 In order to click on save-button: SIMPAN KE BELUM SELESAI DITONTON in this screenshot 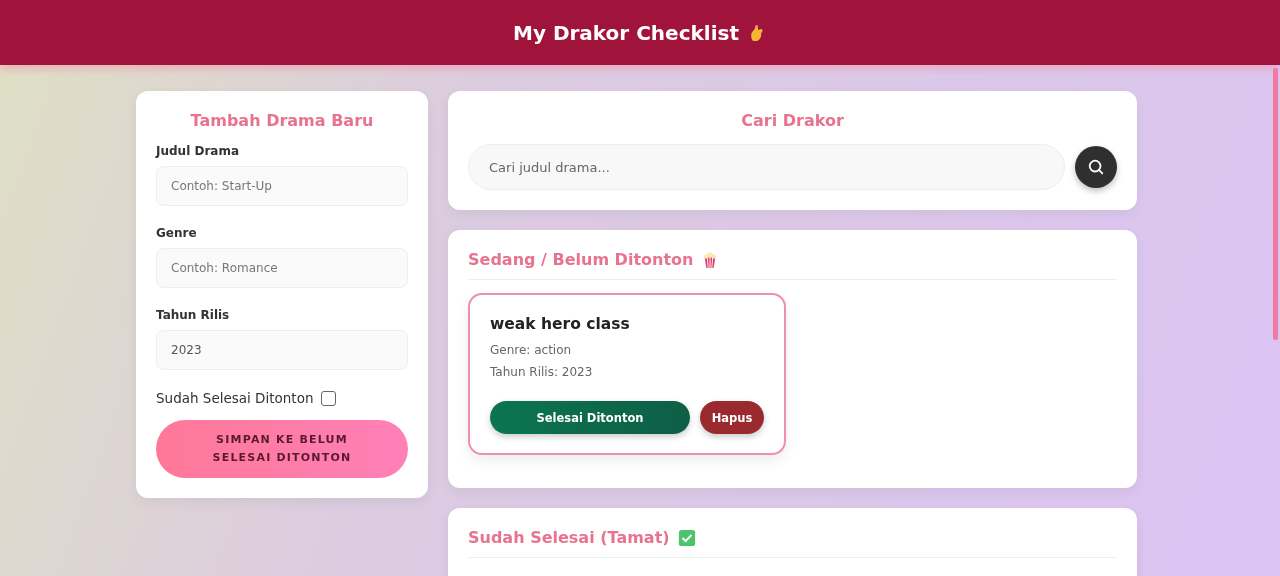, I will do `click(282, 449)`.